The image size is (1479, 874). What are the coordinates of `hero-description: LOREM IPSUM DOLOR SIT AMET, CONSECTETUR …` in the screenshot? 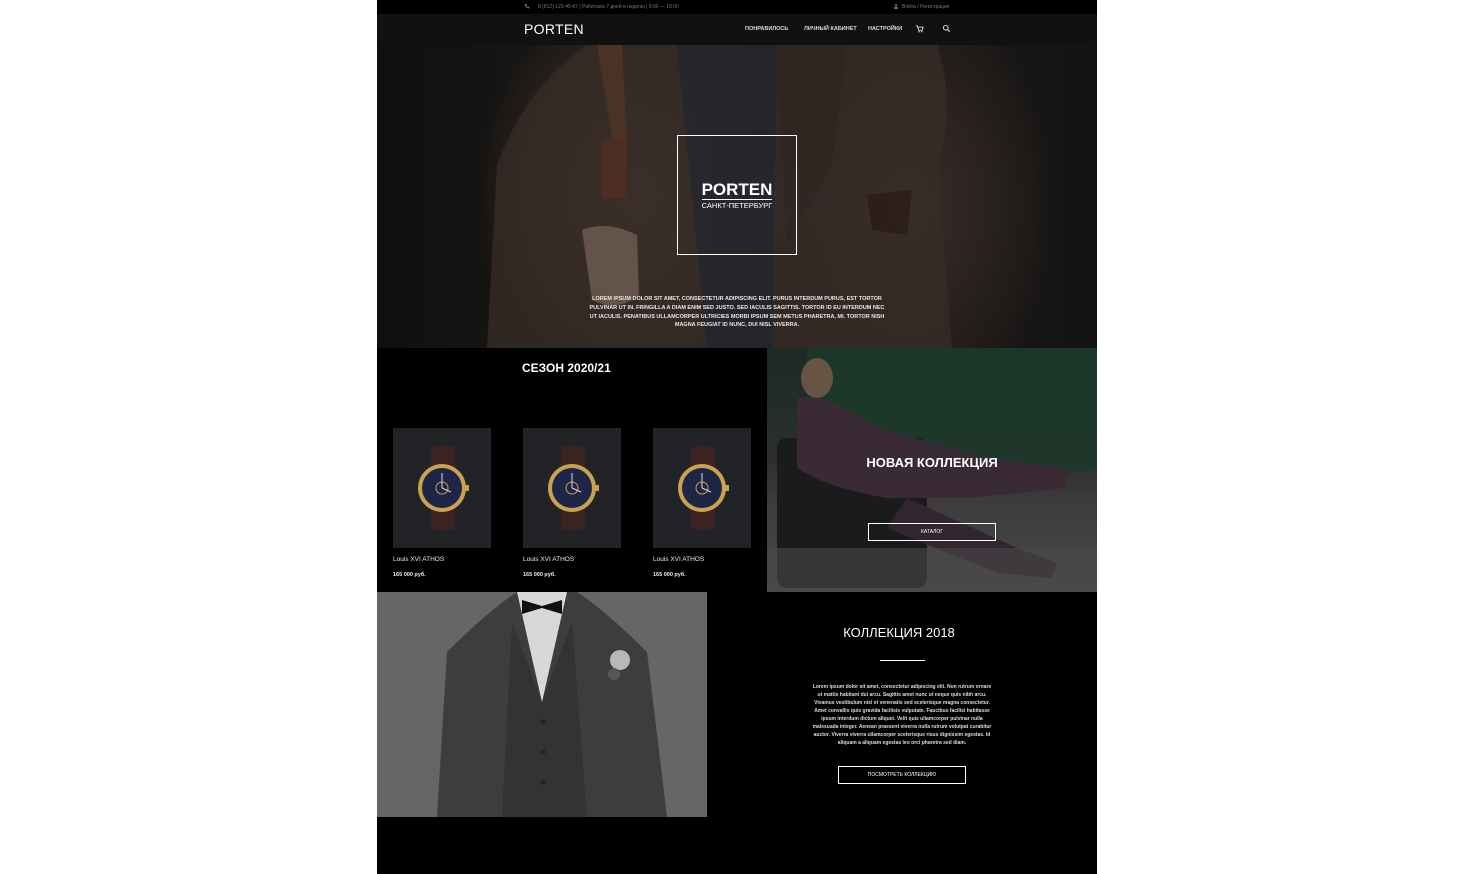 It's located at (737, 312).